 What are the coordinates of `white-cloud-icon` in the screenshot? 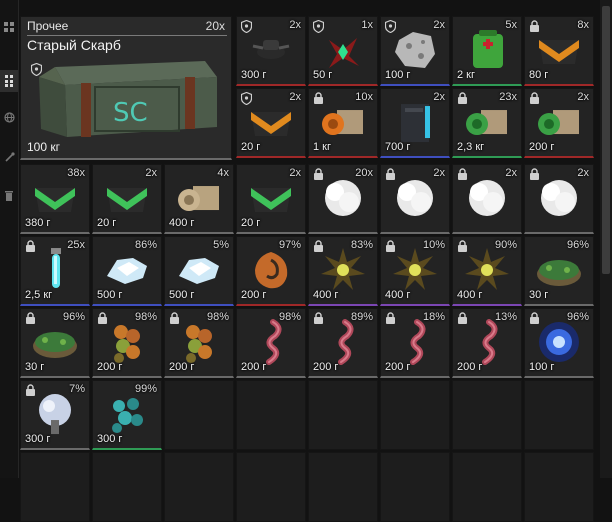 It's located at (415, 197).